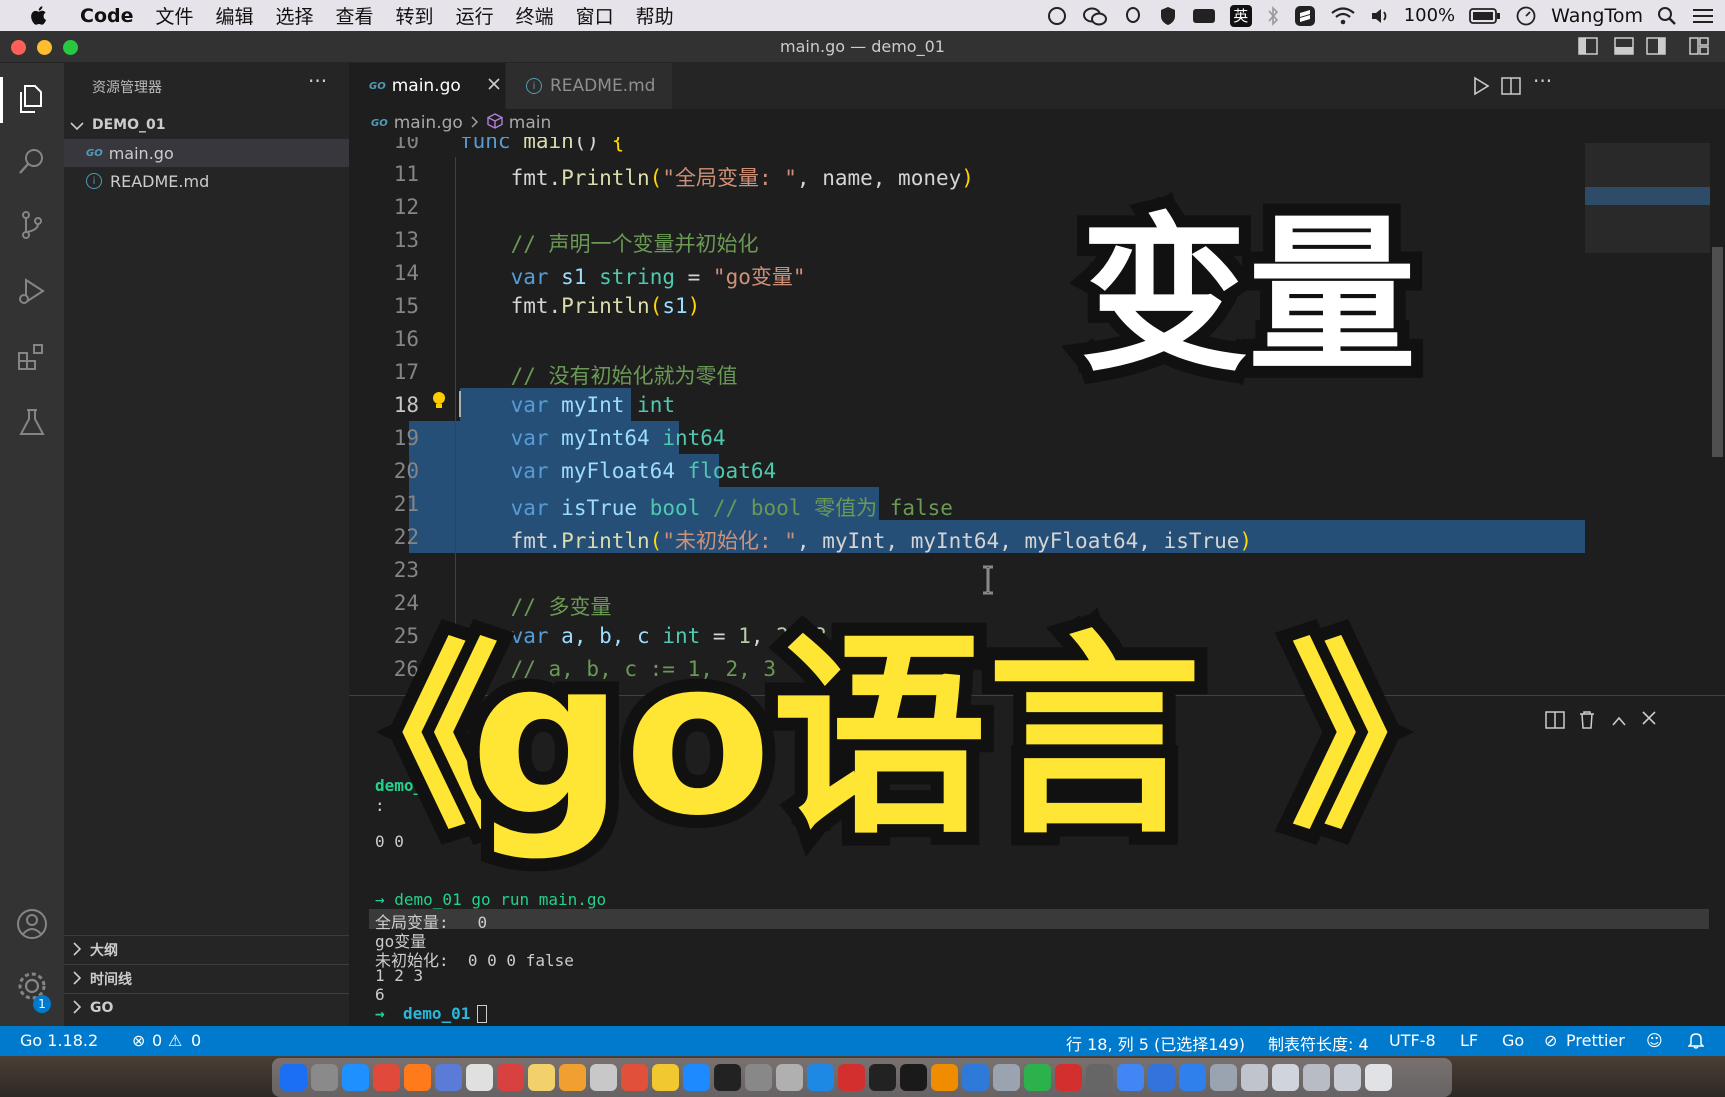  I want to click on code-line: 19 var myInt64 int64, so click(969, 437).